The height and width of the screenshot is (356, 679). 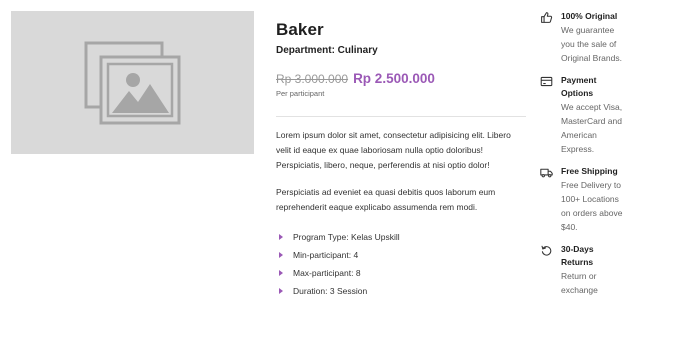 What do you see at coordinates (300, 29) in the screenshot?
I see `product-title: Baker` at bounding box center [300, 29].